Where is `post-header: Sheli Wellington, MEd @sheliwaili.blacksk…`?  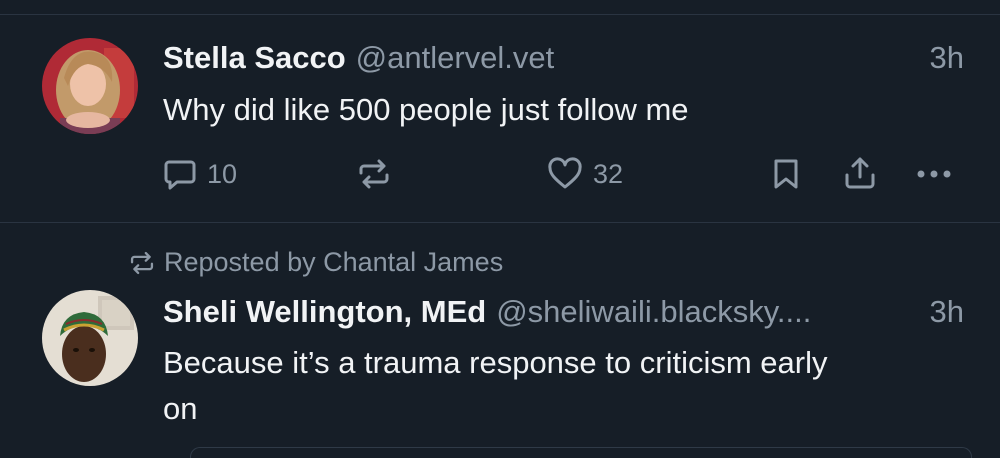
post-header: Sheli Wellington, MEd @sheliwaili.blacksk… is located at coordinates (487, 312).